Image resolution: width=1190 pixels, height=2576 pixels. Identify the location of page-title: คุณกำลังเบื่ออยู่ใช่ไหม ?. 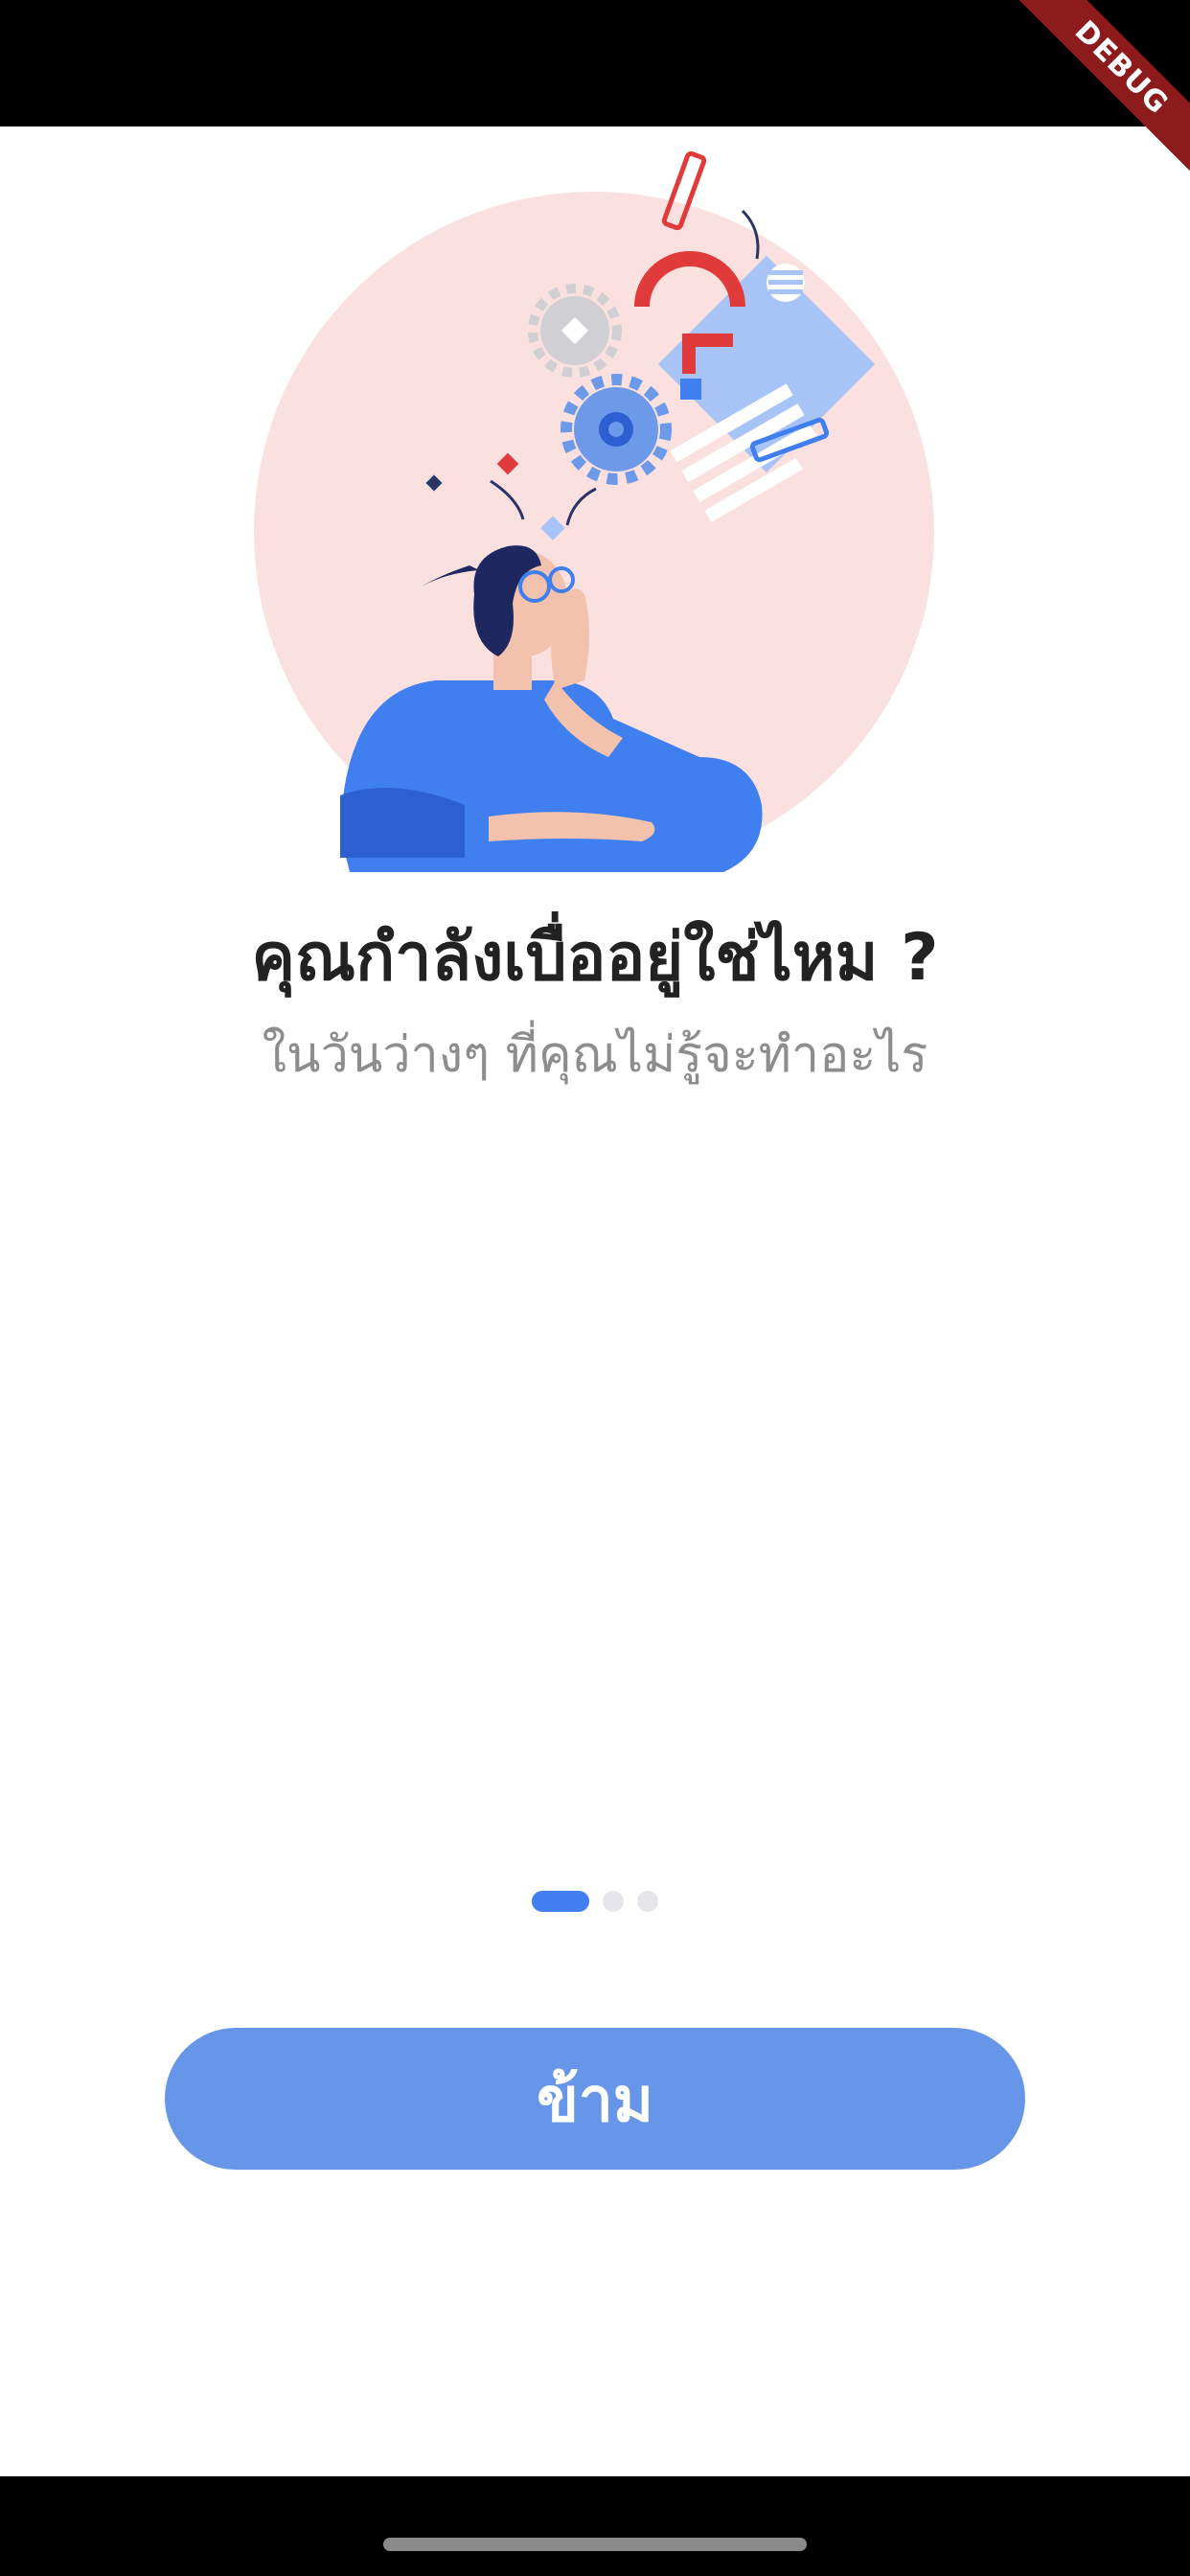
(595, 958).